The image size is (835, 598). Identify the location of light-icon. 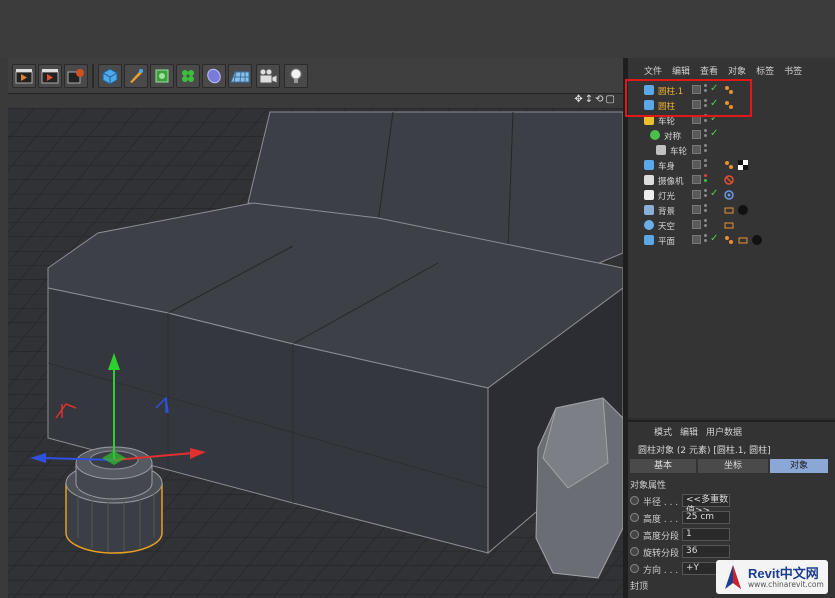
(296, 76).